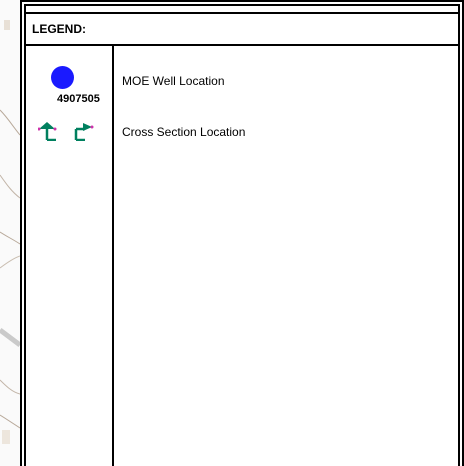 The image size is (464, 466). Describe the element at coordinates (184, 132) in the screenshot. I see `legend-item-cross-section-label: Cross Section Location` at that location.